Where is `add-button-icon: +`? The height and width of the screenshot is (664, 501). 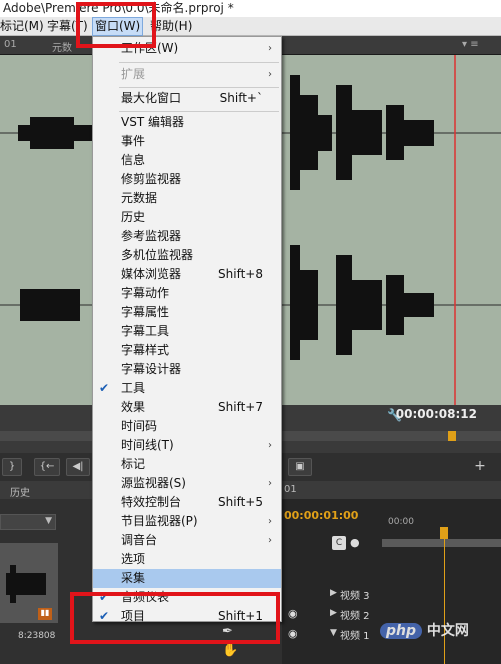 add-button-icon: + is located at coordinates (480, 467).